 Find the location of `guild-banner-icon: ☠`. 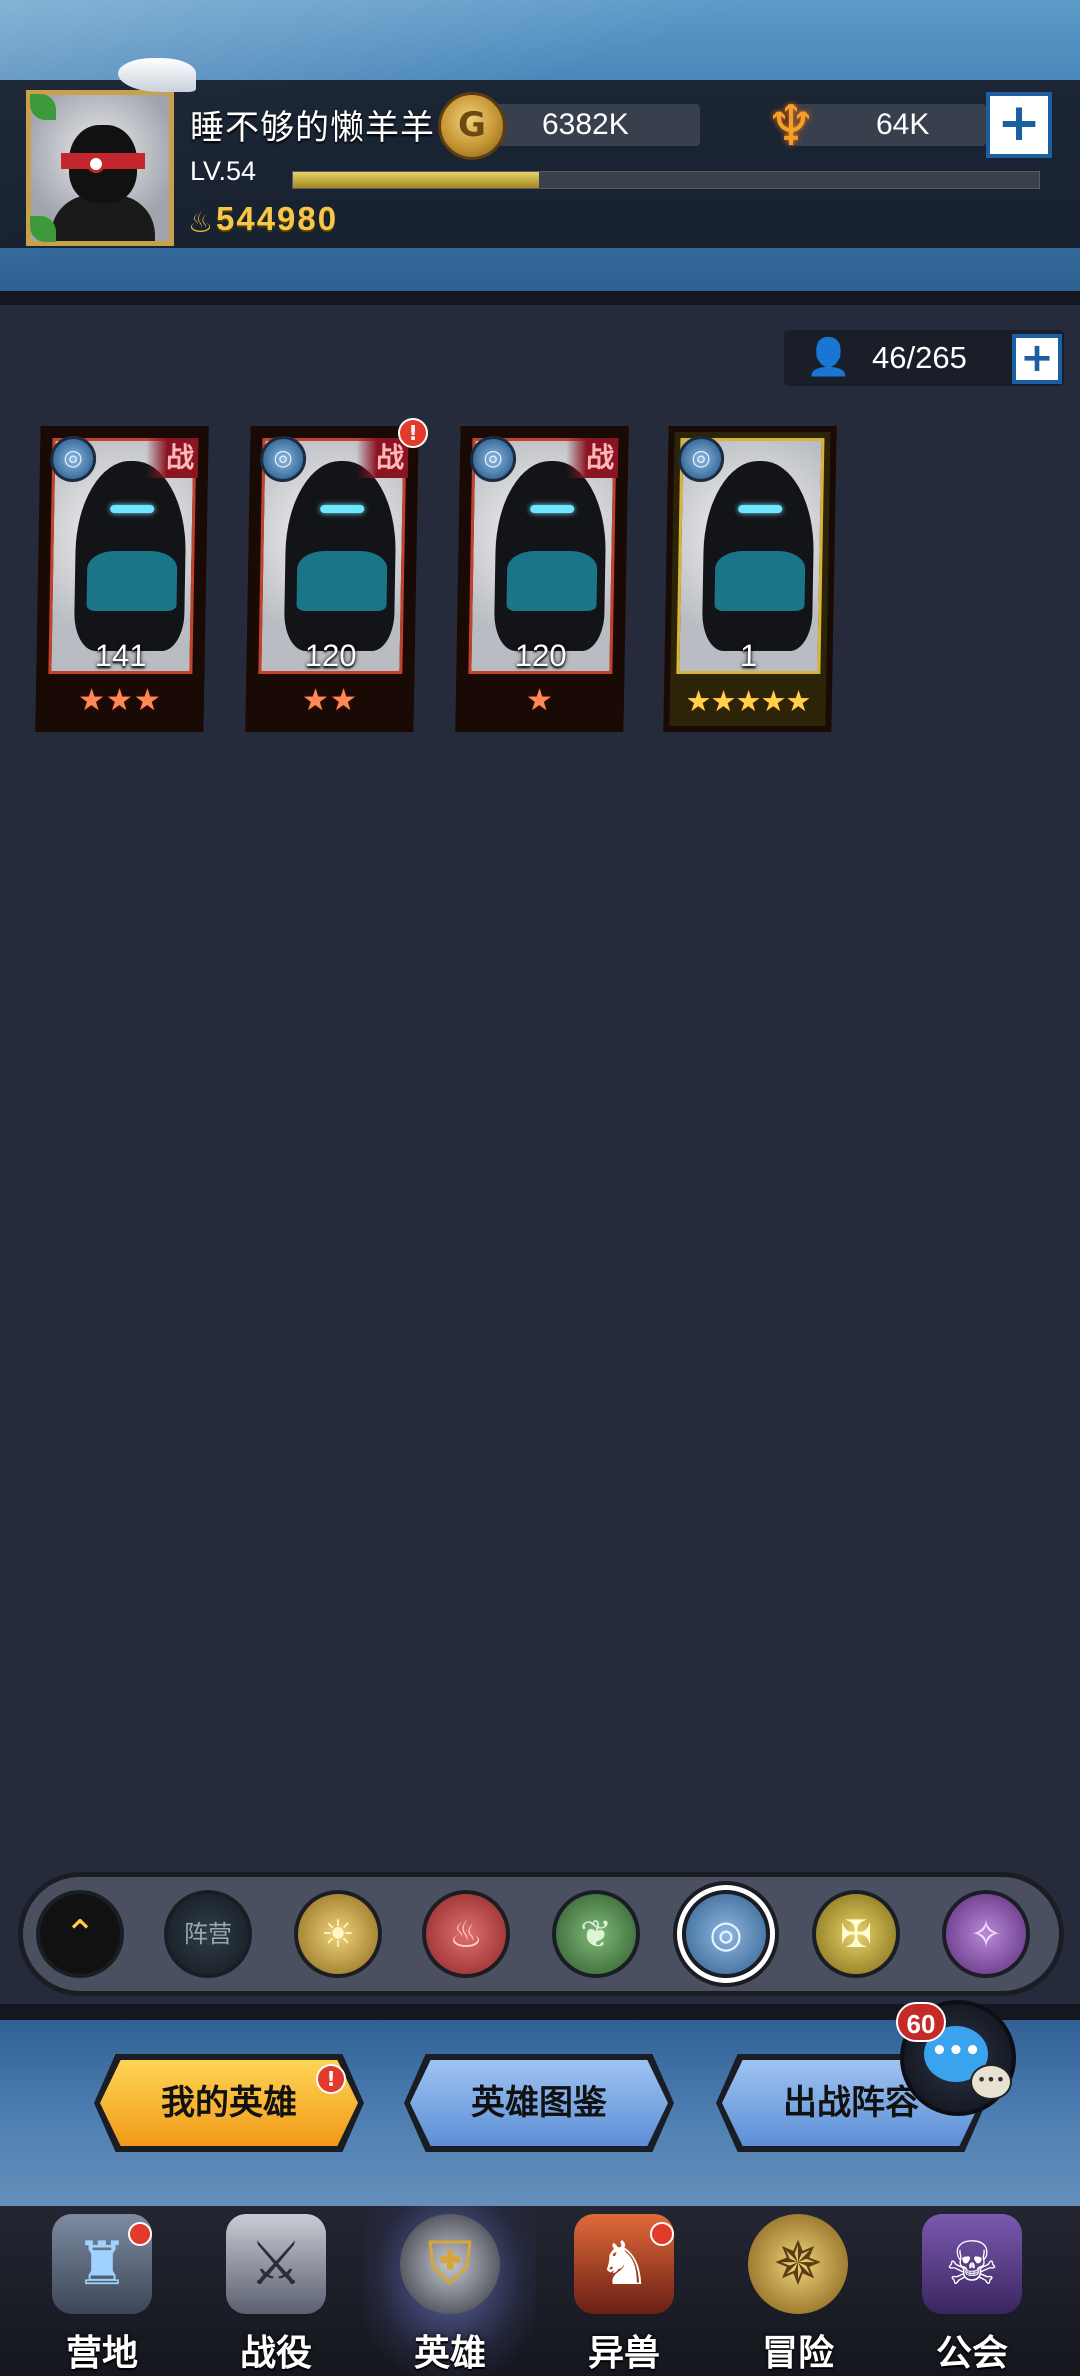

guild-banner-icon: ☠ is located at coordinates (972, 2264).